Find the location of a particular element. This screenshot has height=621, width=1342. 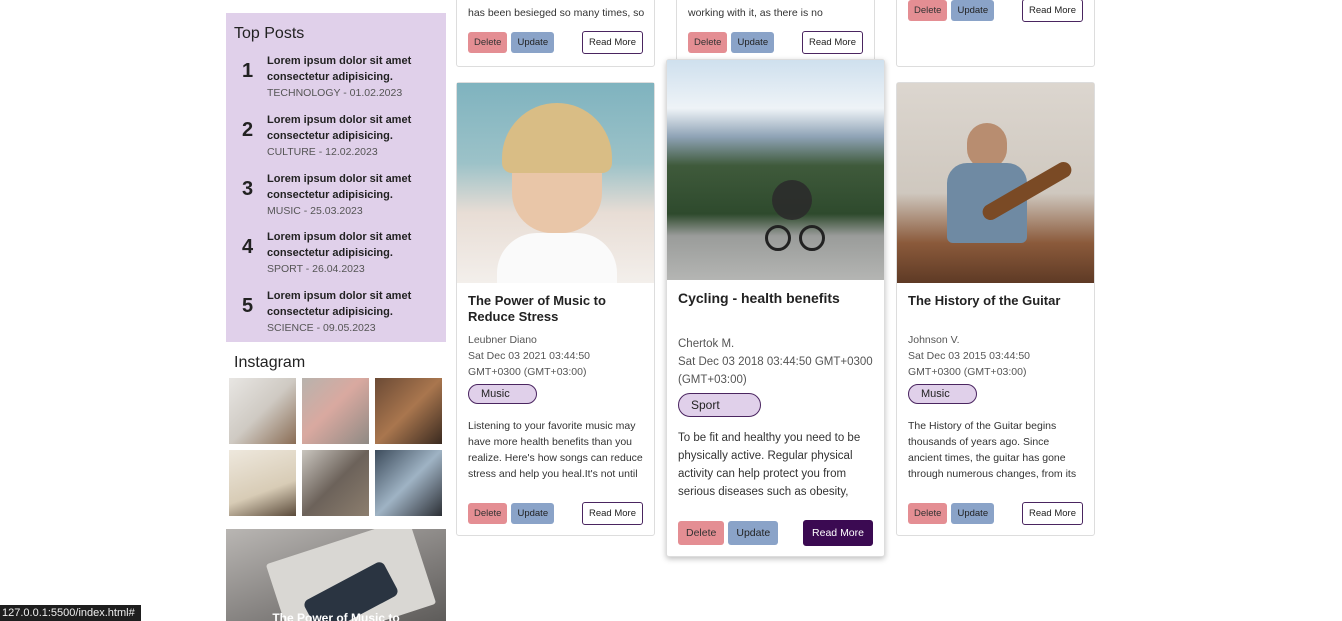

post-title: Cycling - health benefits is located at coordinates (775, 310).